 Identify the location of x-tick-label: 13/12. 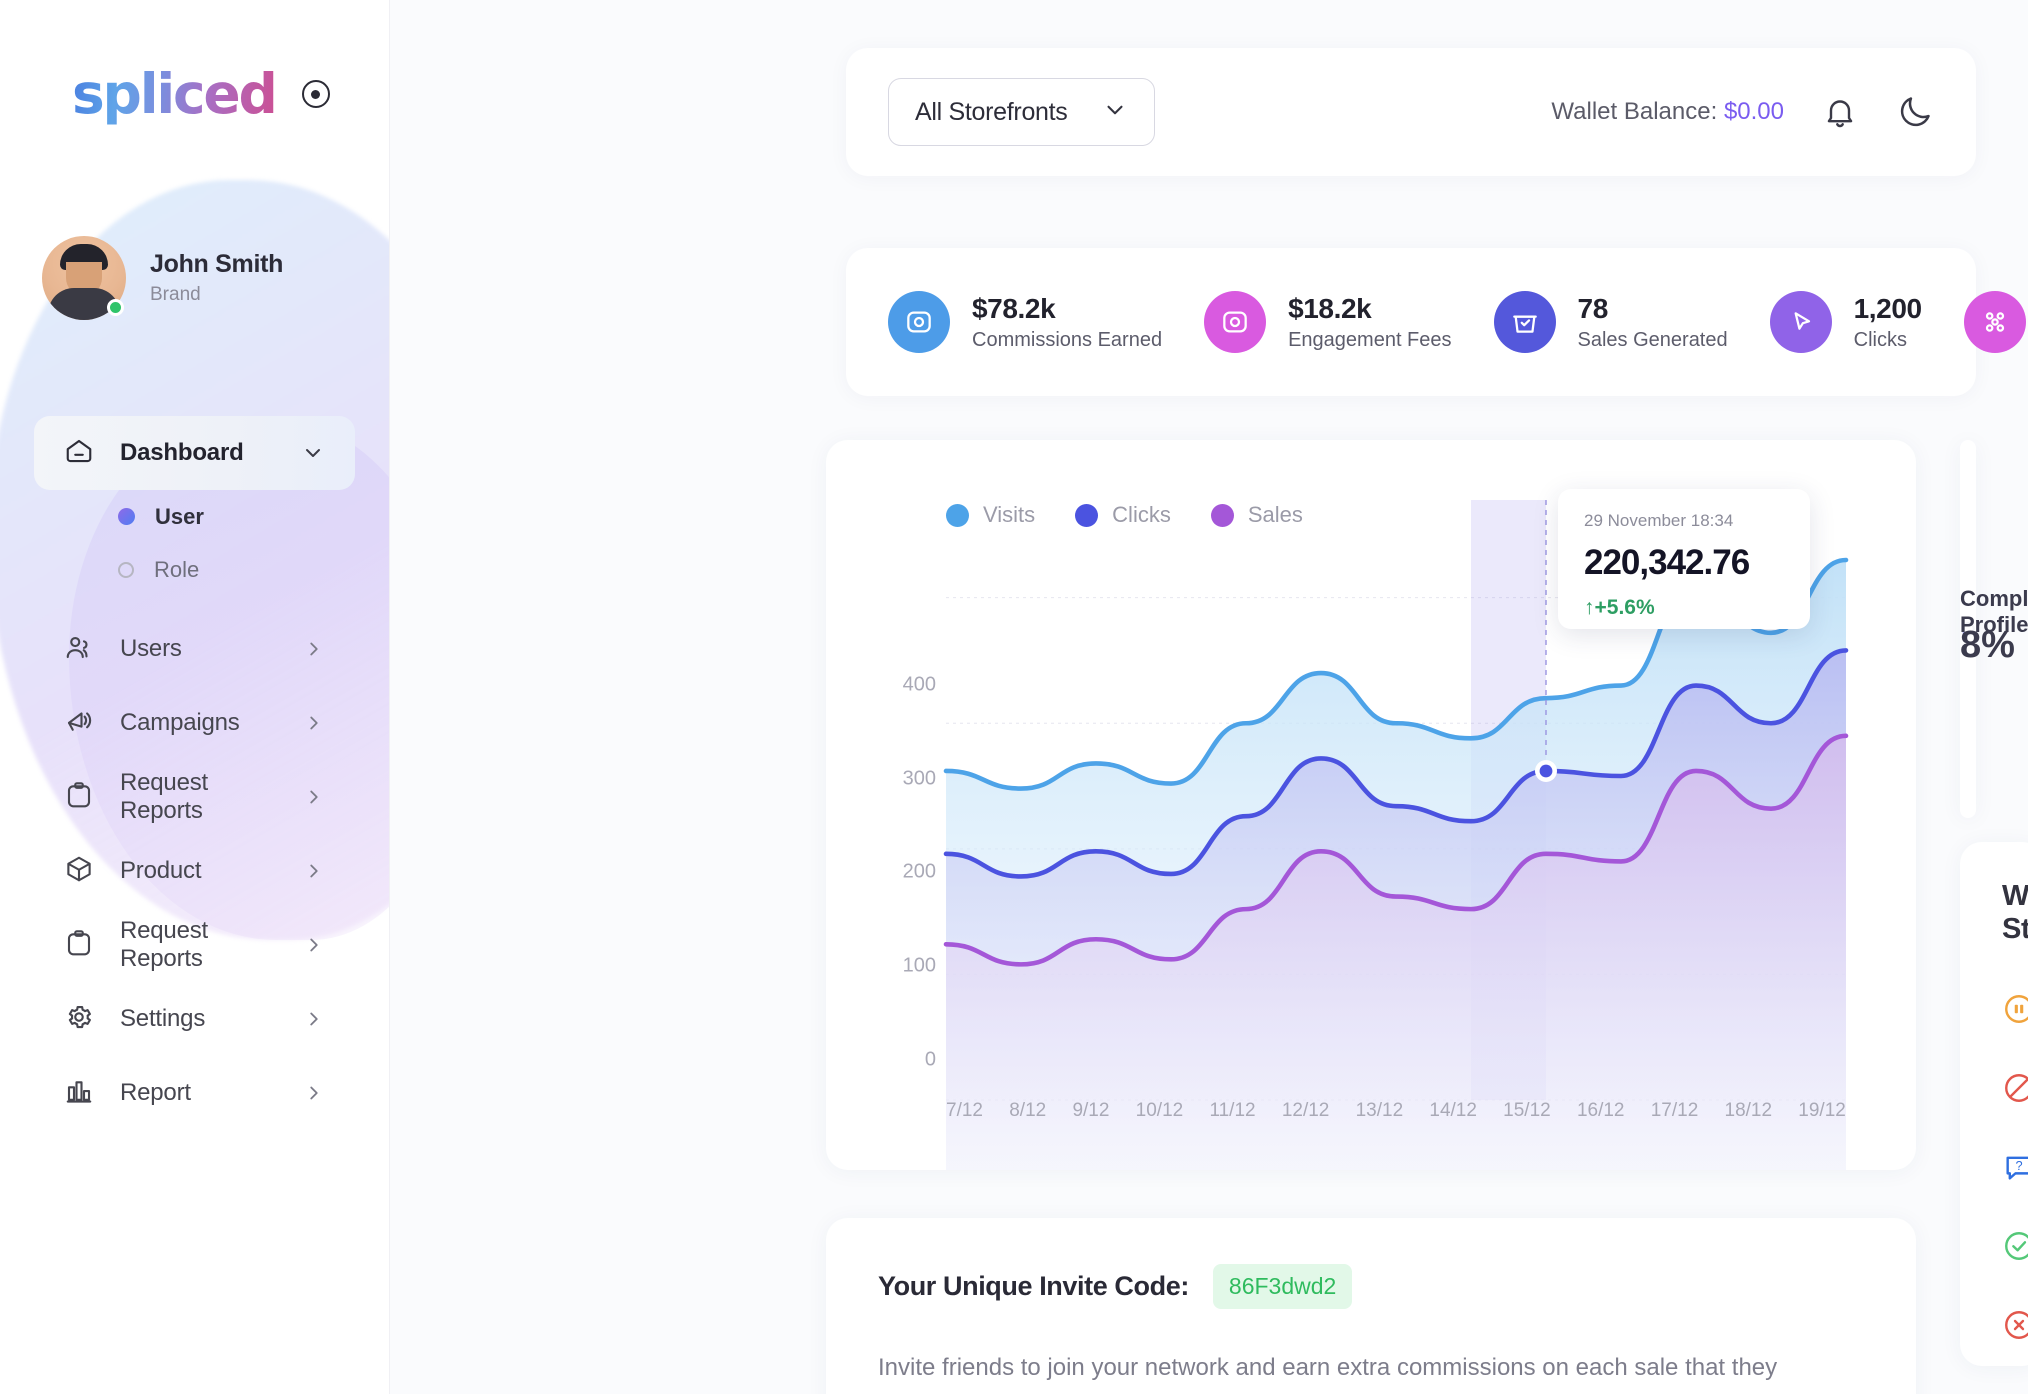
(1379, 1110).